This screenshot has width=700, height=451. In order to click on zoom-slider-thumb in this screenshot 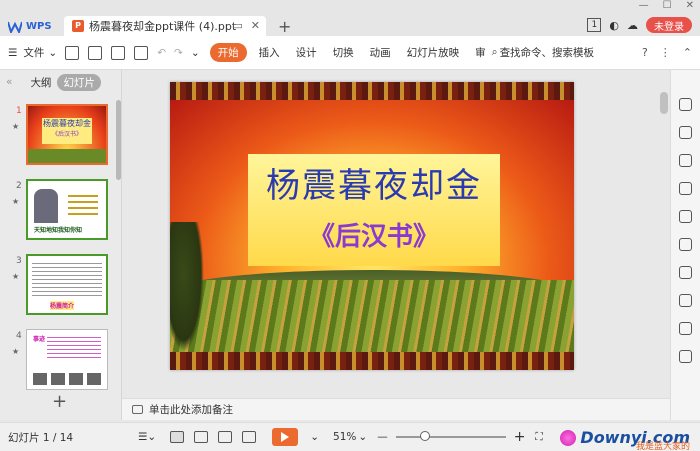, I will do `click(424, 436)`.